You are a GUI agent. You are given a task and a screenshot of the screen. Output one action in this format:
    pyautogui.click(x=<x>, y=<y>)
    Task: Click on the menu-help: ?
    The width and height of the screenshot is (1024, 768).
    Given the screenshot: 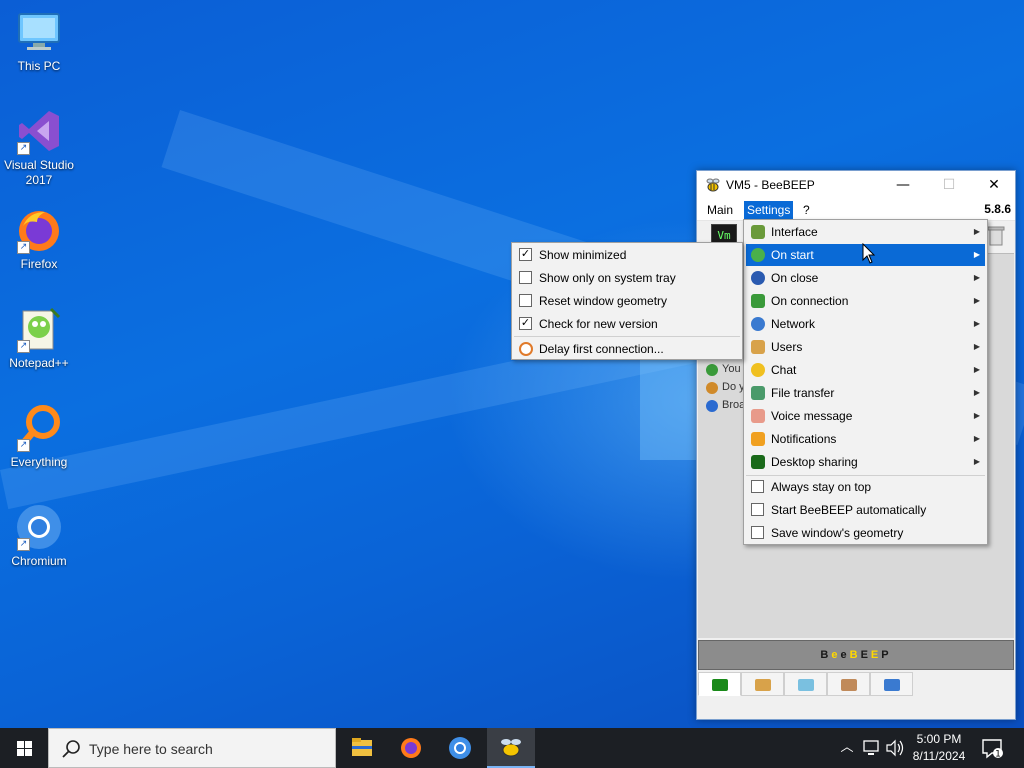 What is the action you would take?
    pyautogui.click(x=806, y=210)
    